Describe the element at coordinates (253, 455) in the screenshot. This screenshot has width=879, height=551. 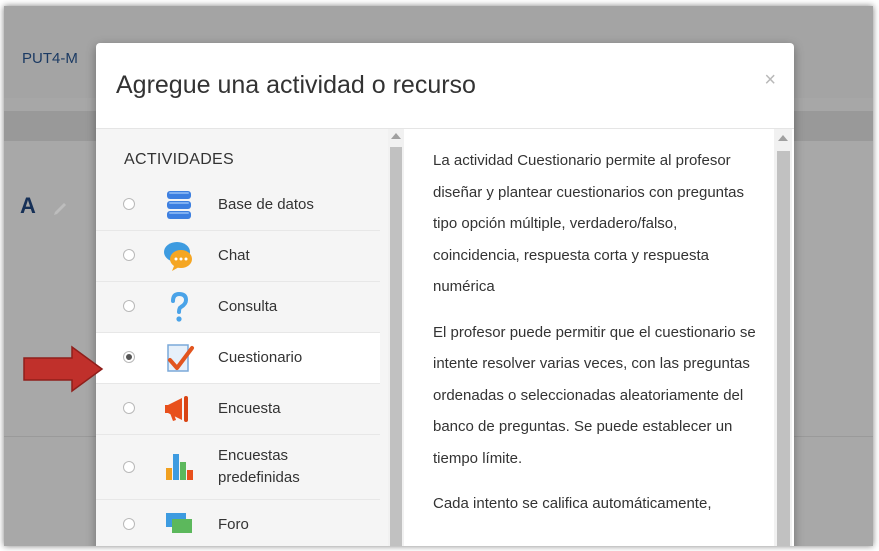
I see `activity-label-line1: Encuestas` at that location.